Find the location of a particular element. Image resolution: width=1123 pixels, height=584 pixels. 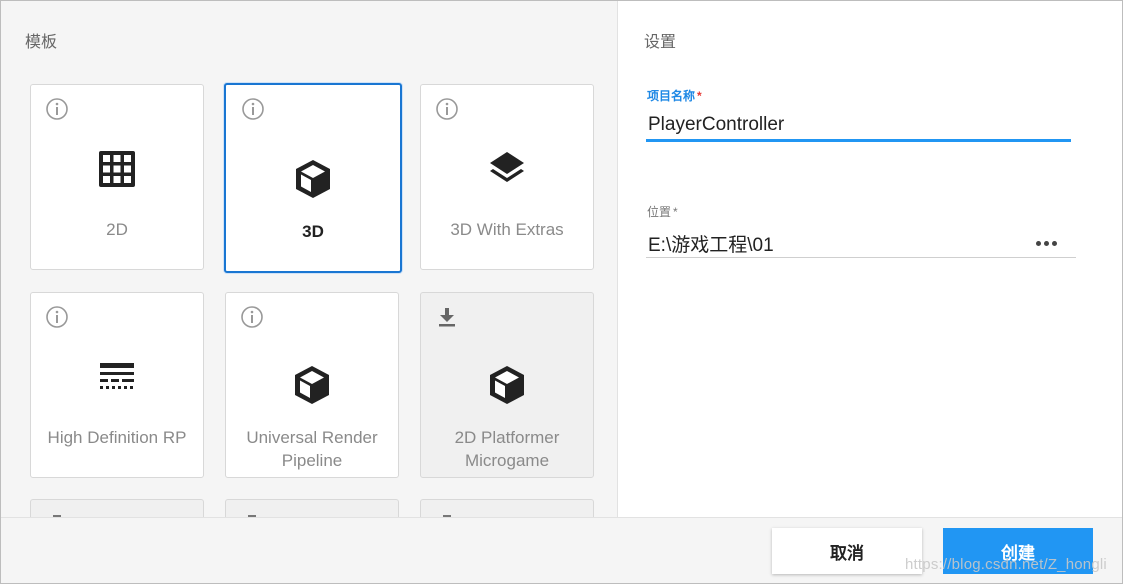

location-label-text: 位置 is located at coordinates (659, 212).